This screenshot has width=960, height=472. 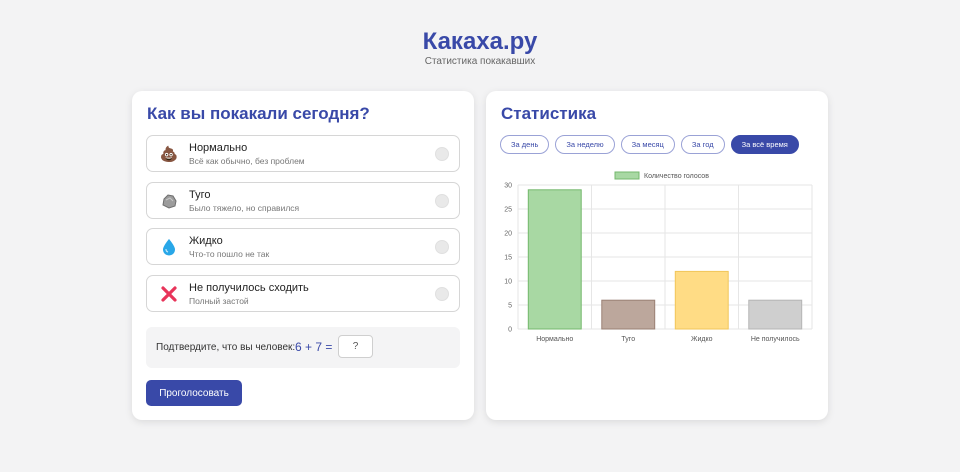 I want to click on option-label: Не получилось сходить, so click(x=249, y=287).